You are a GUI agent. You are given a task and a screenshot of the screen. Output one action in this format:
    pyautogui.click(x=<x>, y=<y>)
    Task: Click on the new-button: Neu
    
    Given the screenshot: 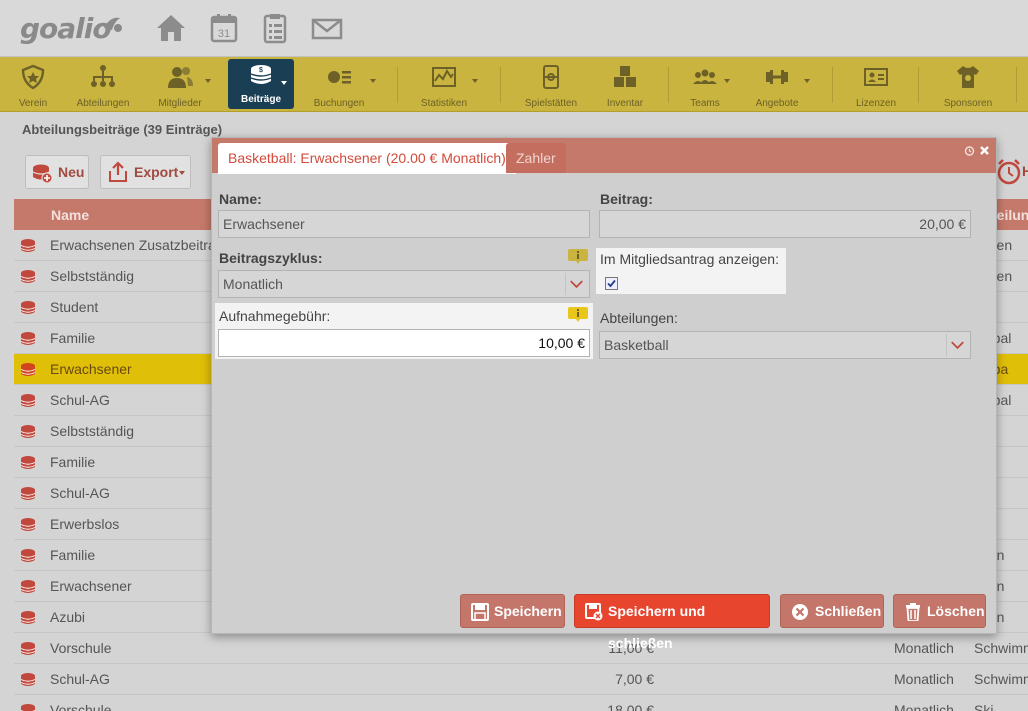 What is the action you would take?
    pyautogui.click(x=57, y=172)
    